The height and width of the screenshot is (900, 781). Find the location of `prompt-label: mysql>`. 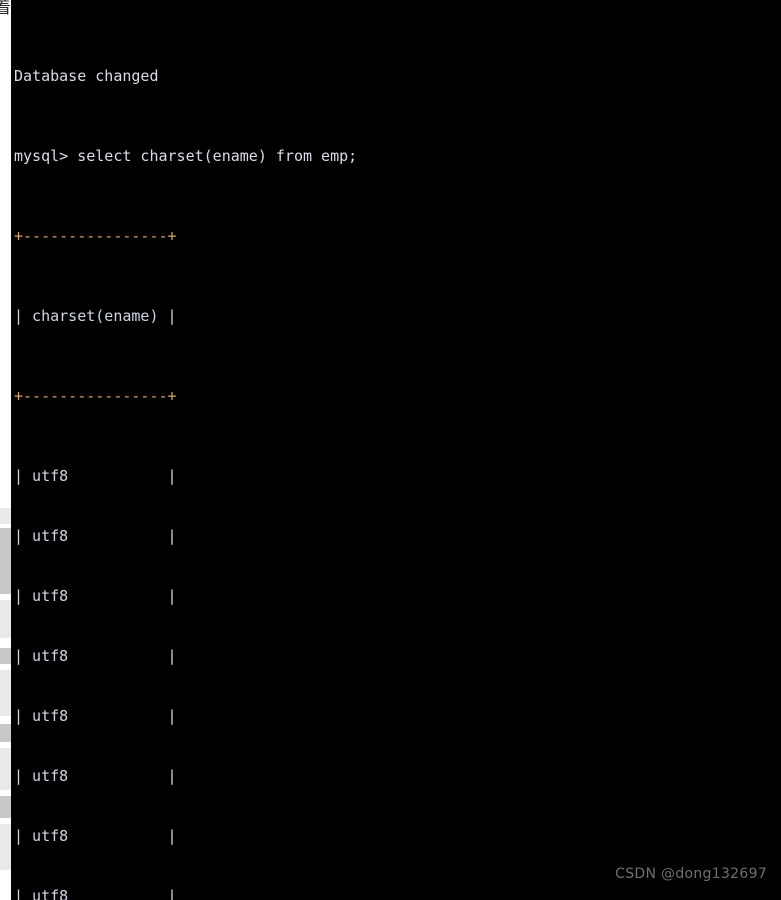

prompt-label: mysql> is located at coordinates (46, 156).